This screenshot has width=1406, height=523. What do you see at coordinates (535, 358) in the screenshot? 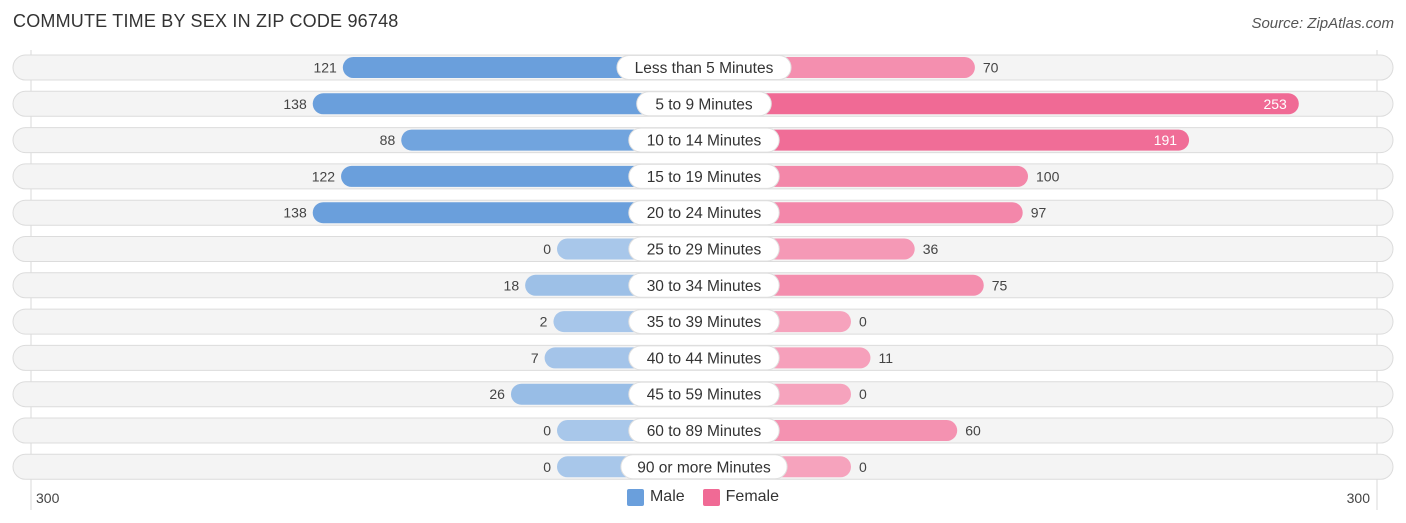
I see `value-label-male: 7` at bounding box center [535, 358].